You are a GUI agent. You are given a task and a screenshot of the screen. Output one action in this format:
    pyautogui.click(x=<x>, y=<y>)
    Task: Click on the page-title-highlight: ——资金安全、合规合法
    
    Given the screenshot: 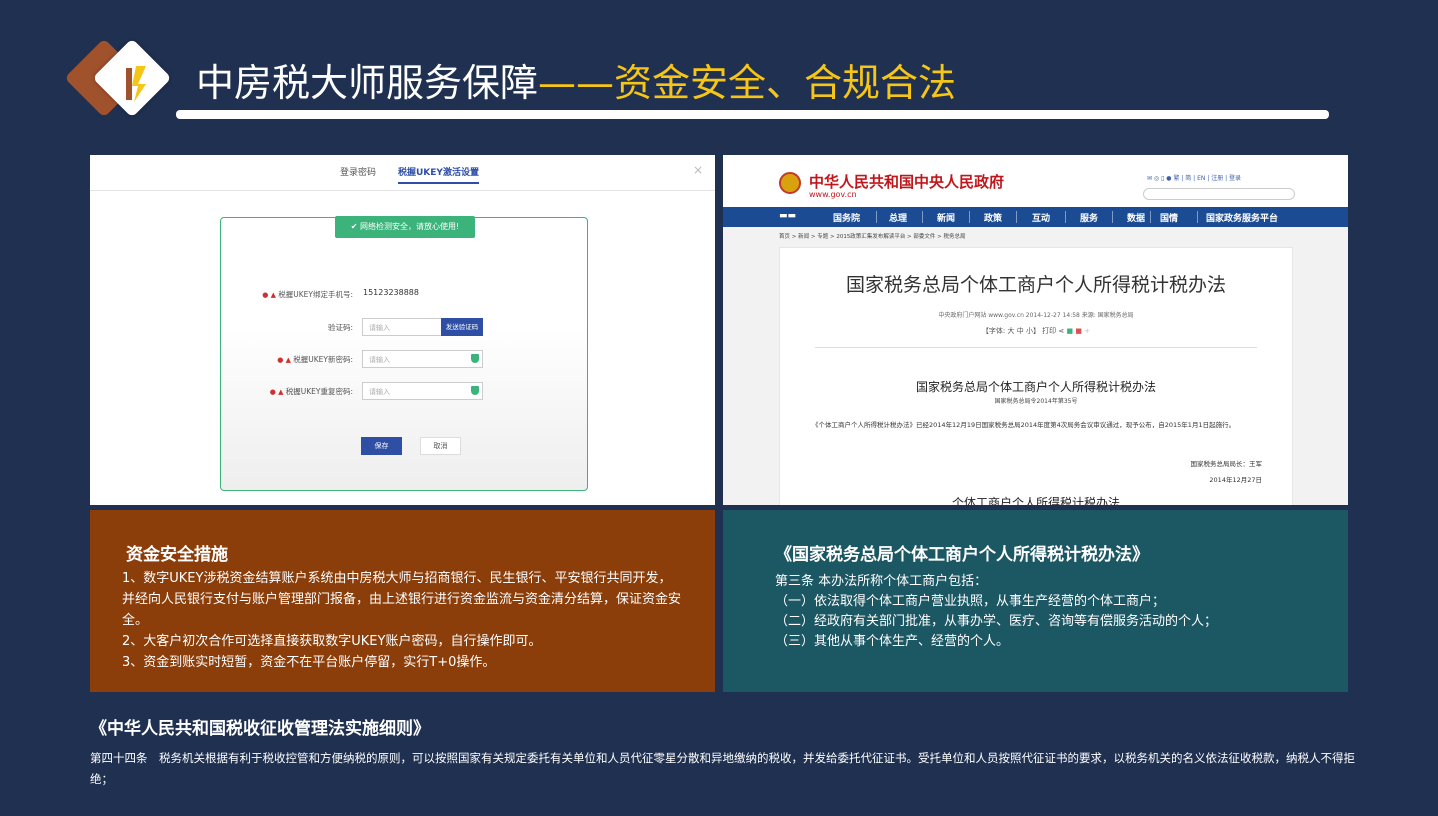 What is the action you would take?
    pyautogui.click(x=747, y=83)
    